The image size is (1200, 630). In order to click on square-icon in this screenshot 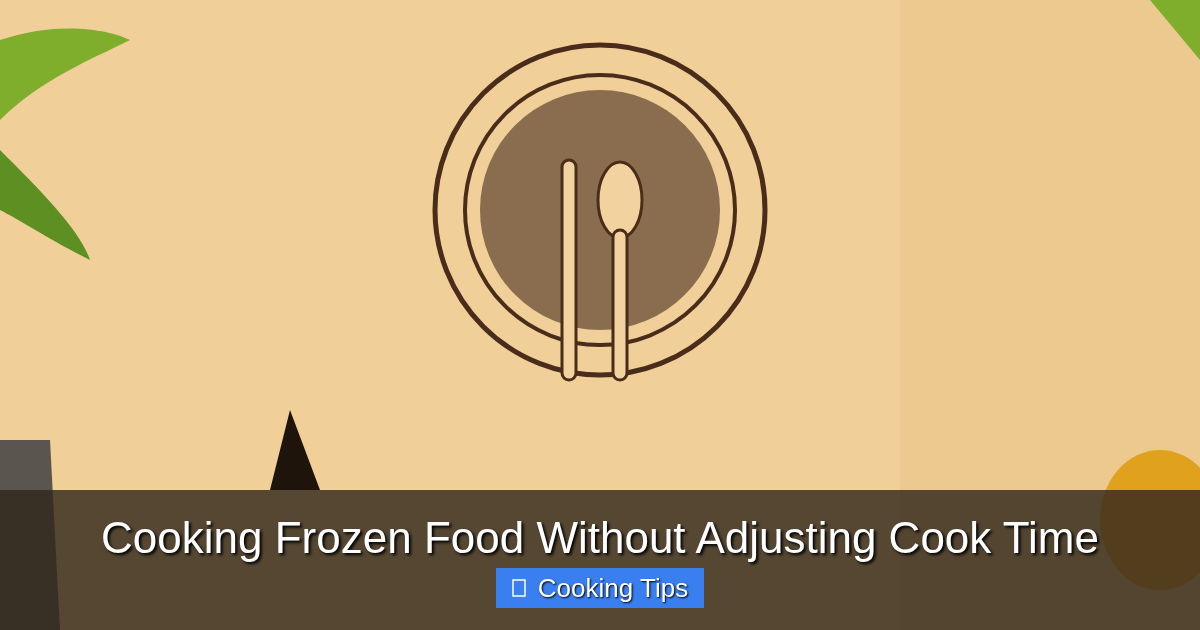, I will do `click(518, 588)`.